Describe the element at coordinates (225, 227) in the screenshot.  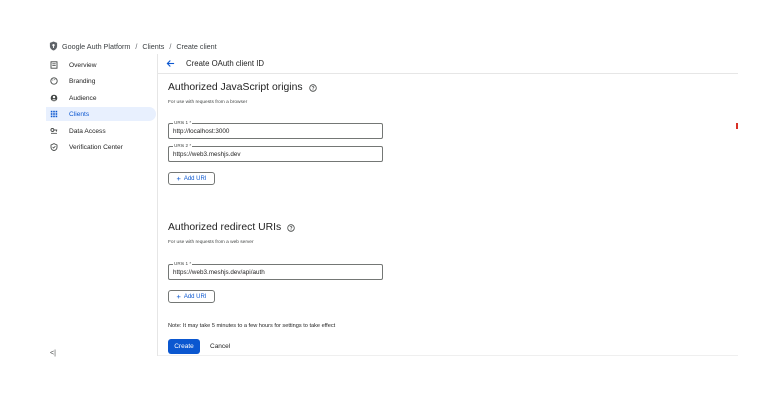
I see `section-title-text: Authorized redirect URIs` at that location.